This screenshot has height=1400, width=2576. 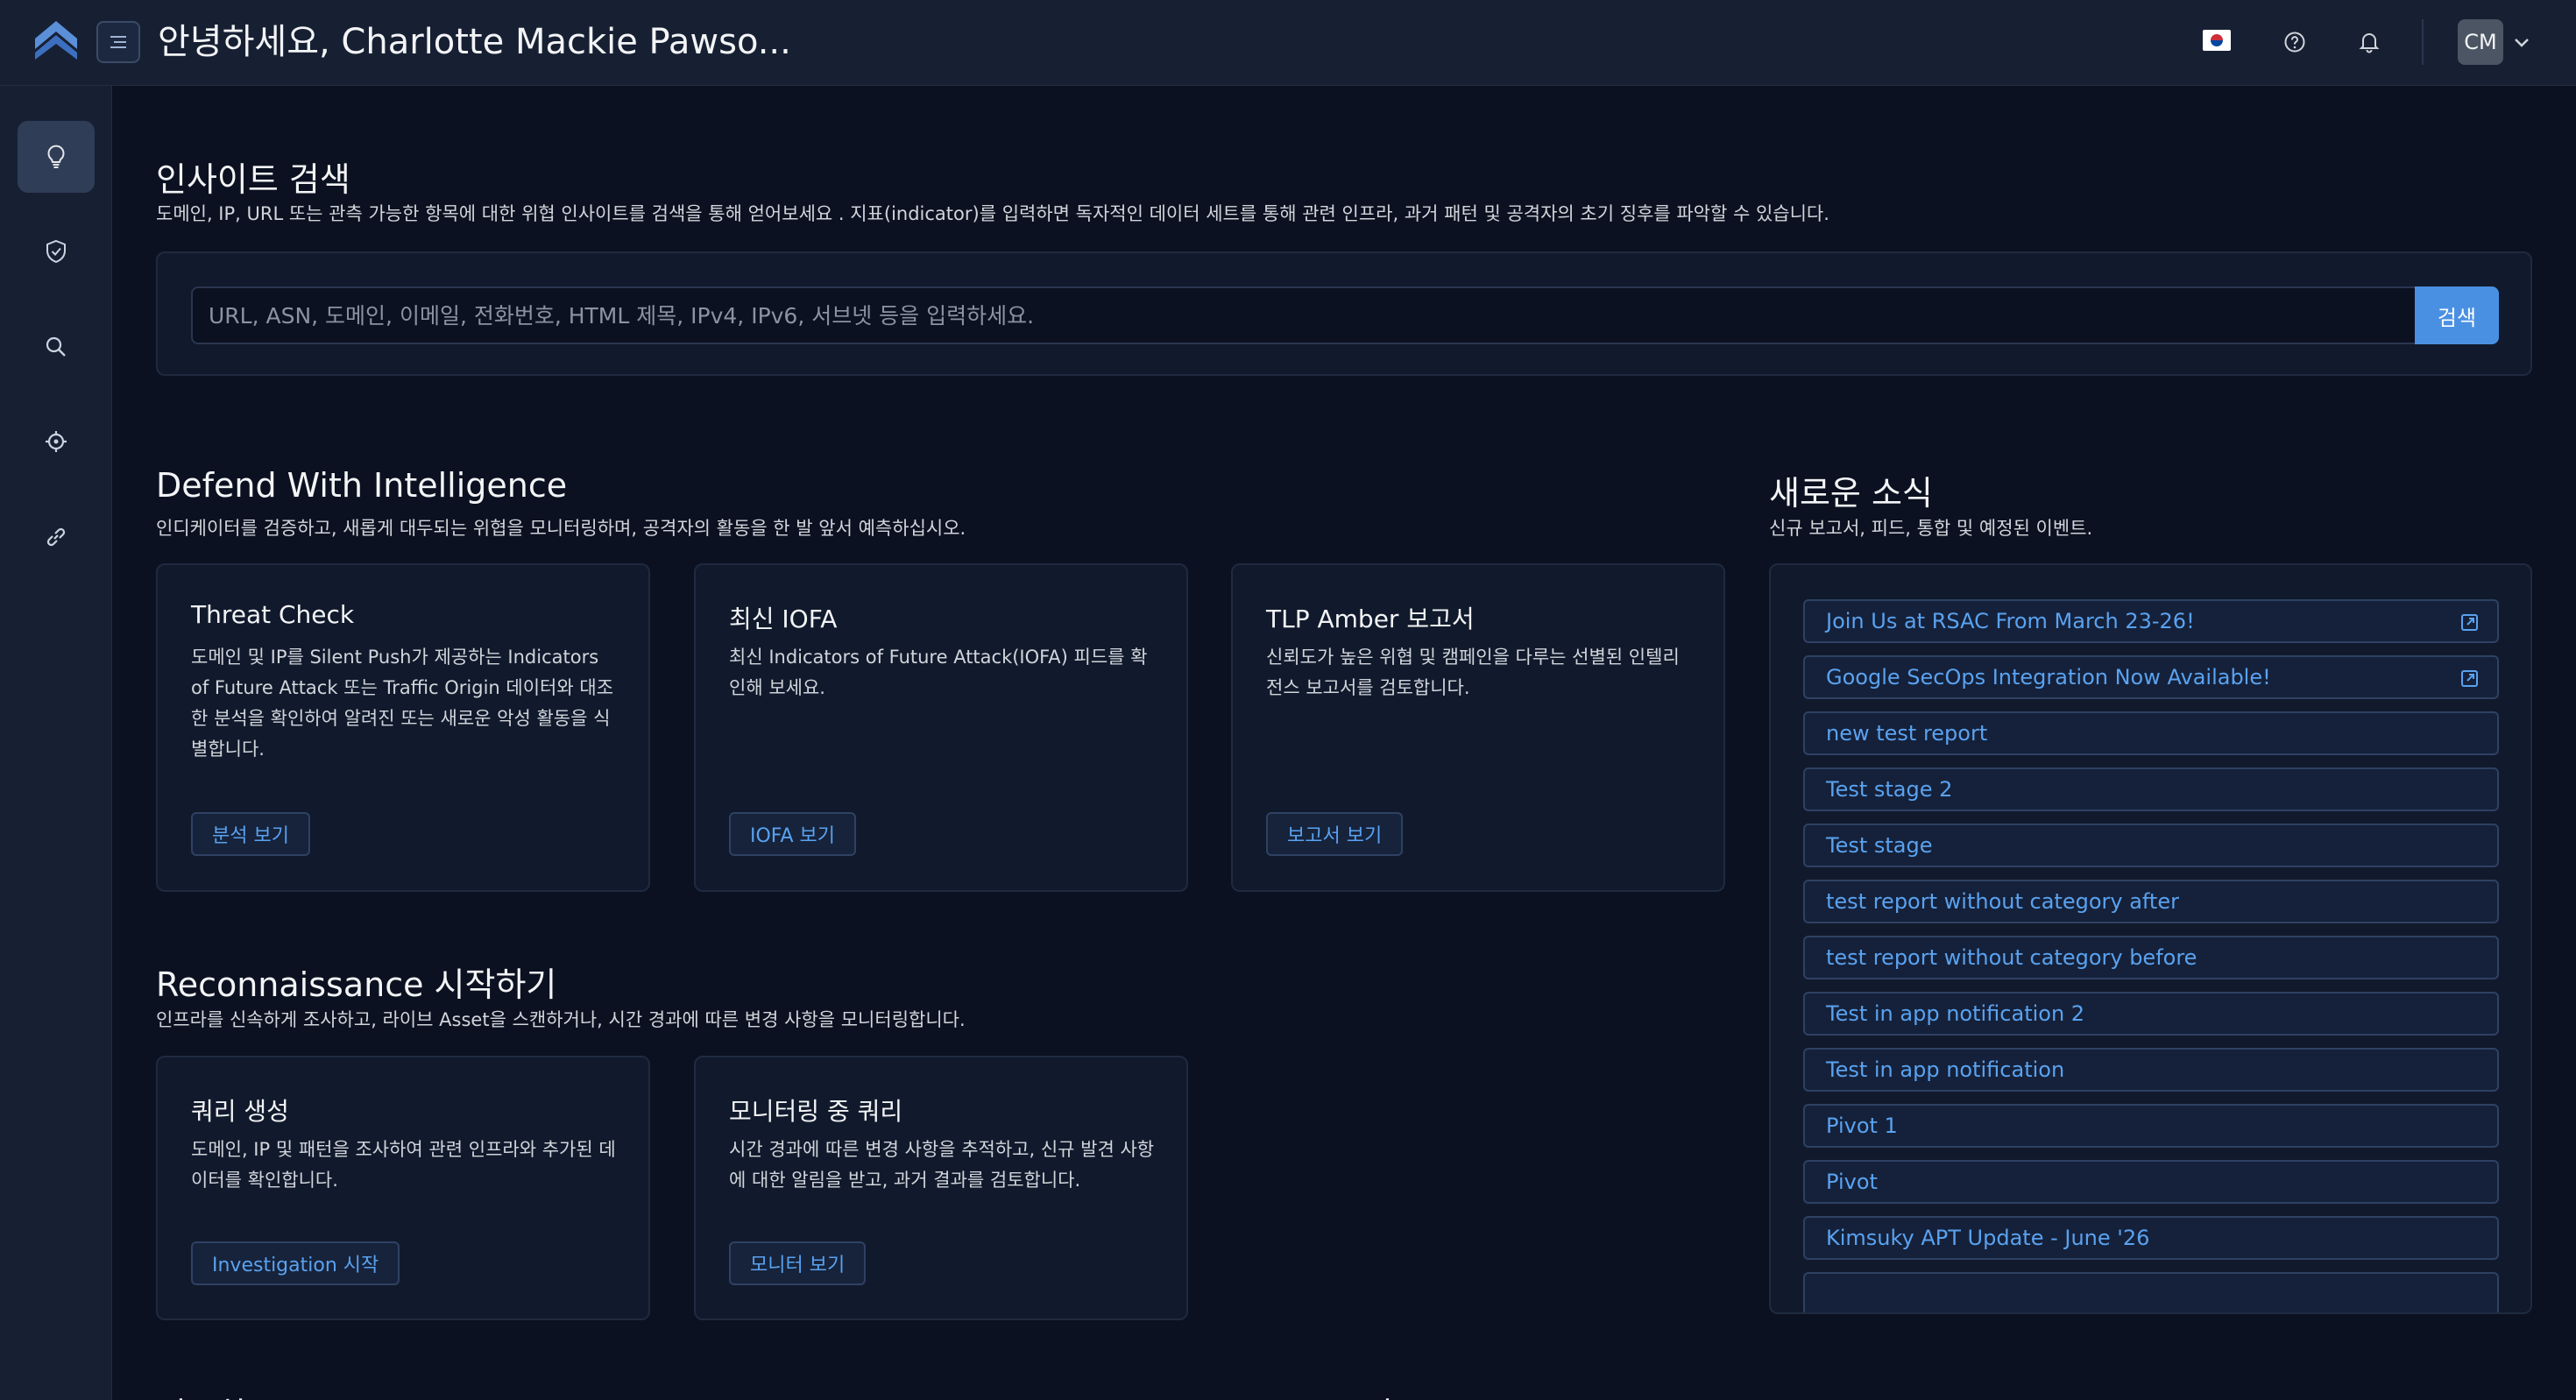 I want to click on menu-toggle-button, so click(x=118, y=42).